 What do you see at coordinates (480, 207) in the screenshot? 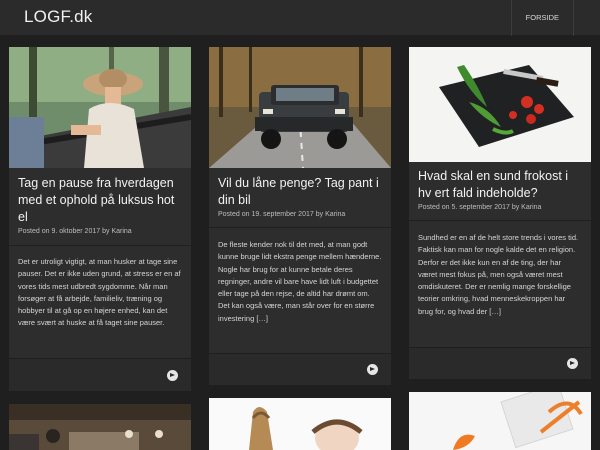
I see `post-date: 5. september 2017` at bounding box center [480, 207].